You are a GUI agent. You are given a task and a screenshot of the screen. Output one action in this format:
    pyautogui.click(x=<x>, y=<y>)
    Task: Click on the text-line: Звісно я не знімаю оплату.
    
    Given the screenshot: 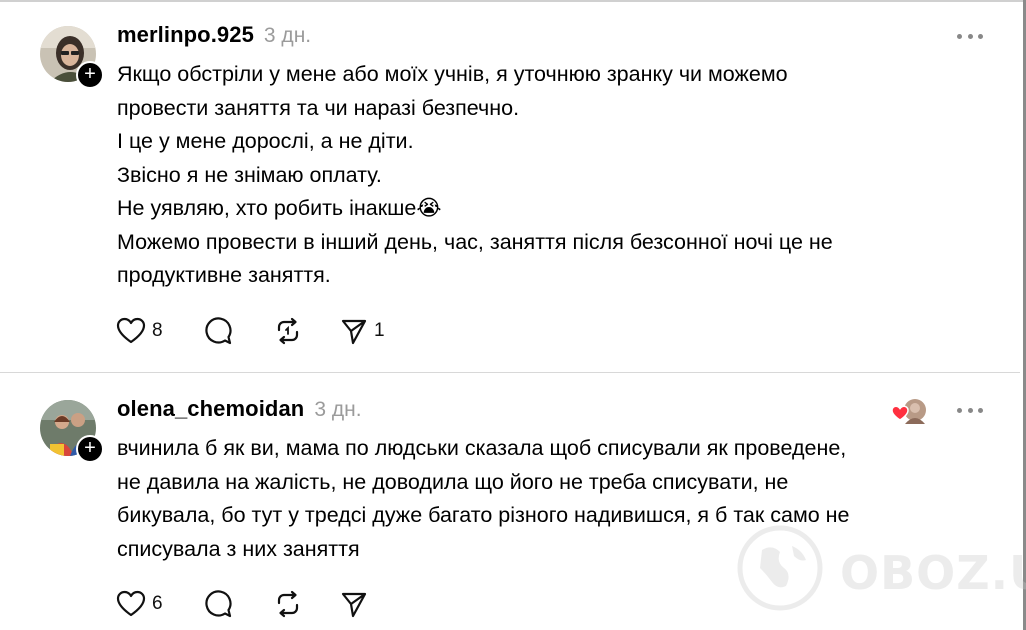 What is the action you would take?
    pyautogui.click(x=249, y=174)
    